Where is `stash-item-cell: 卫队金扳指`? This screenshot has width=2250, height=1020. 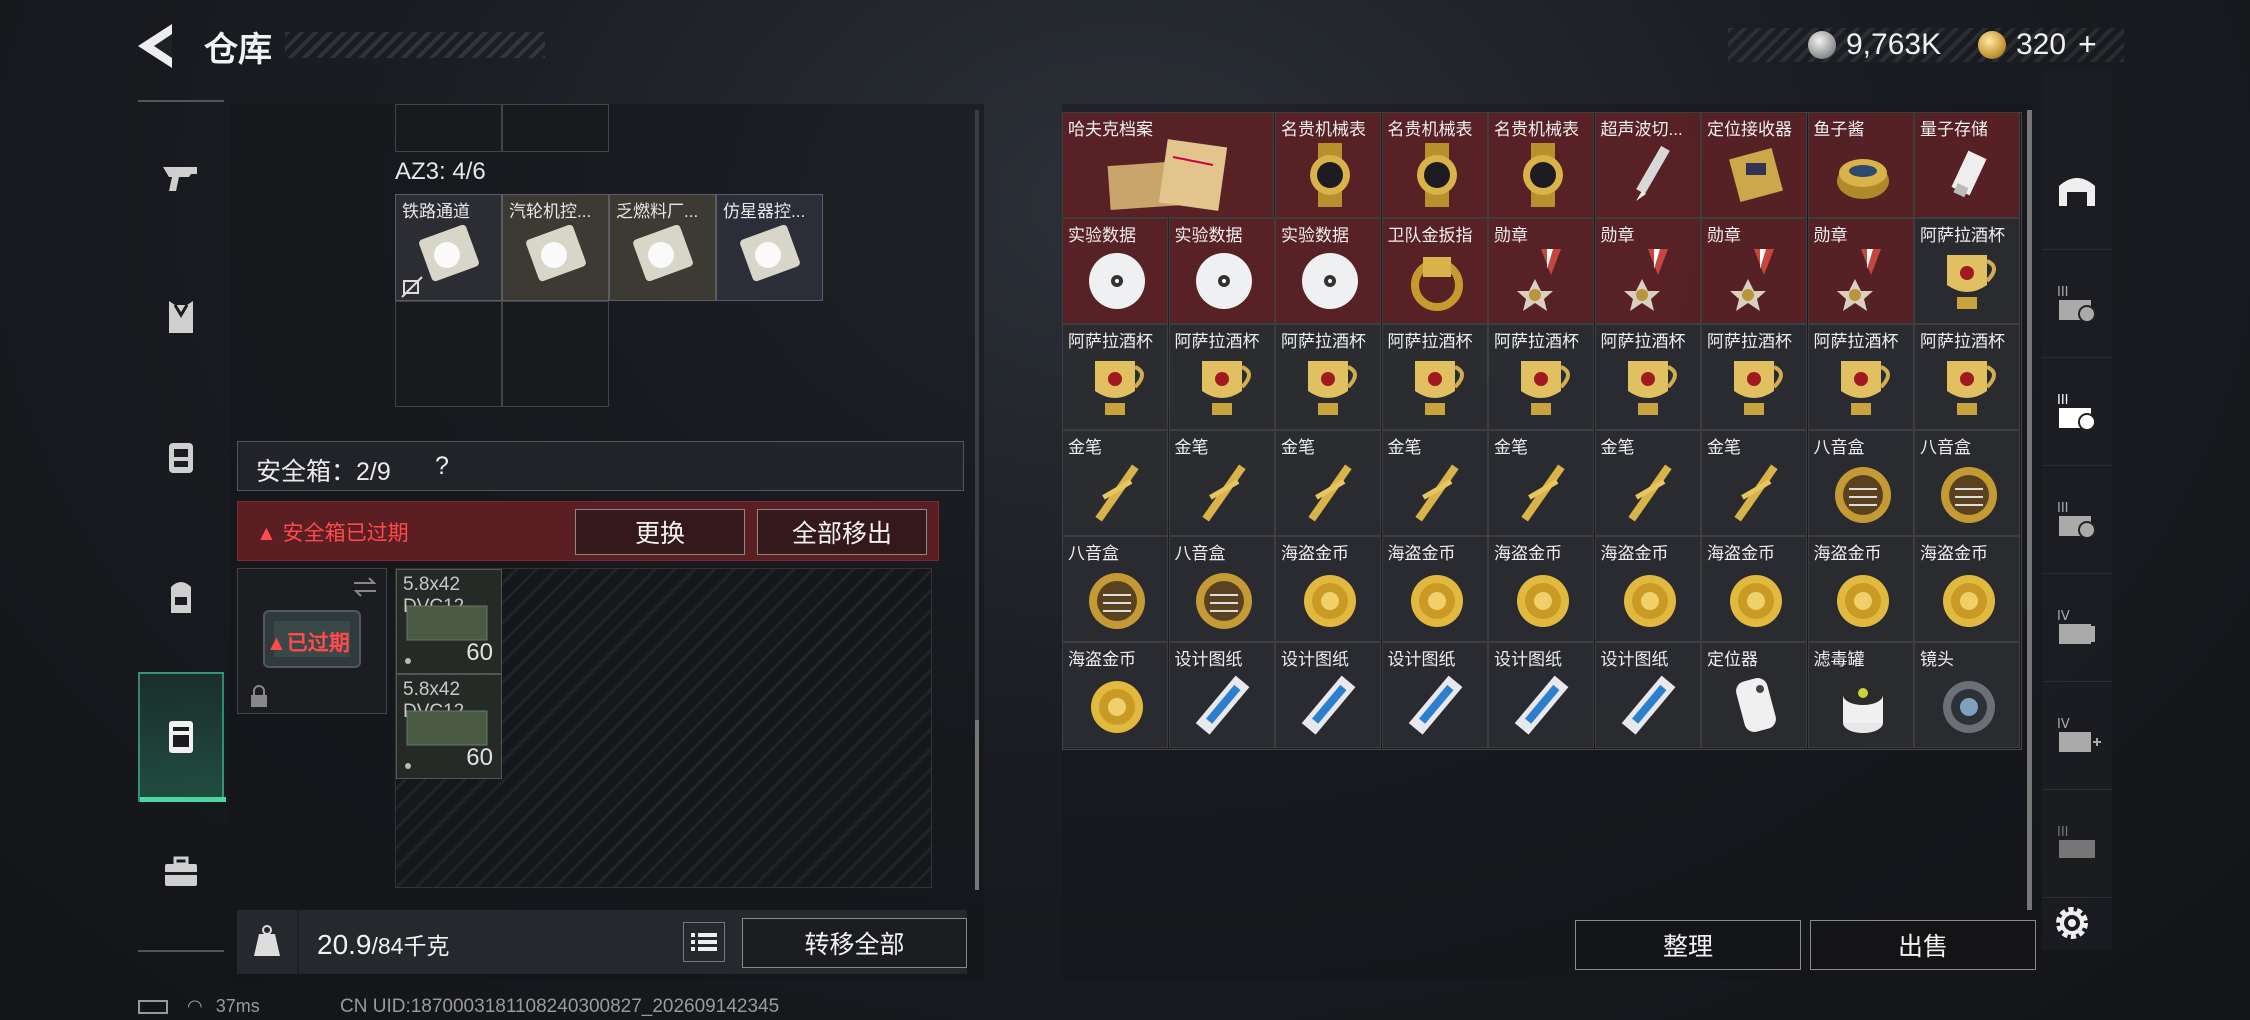
stash-item-cell: 卫队金扳指 is located at coordinates (1434, 271).